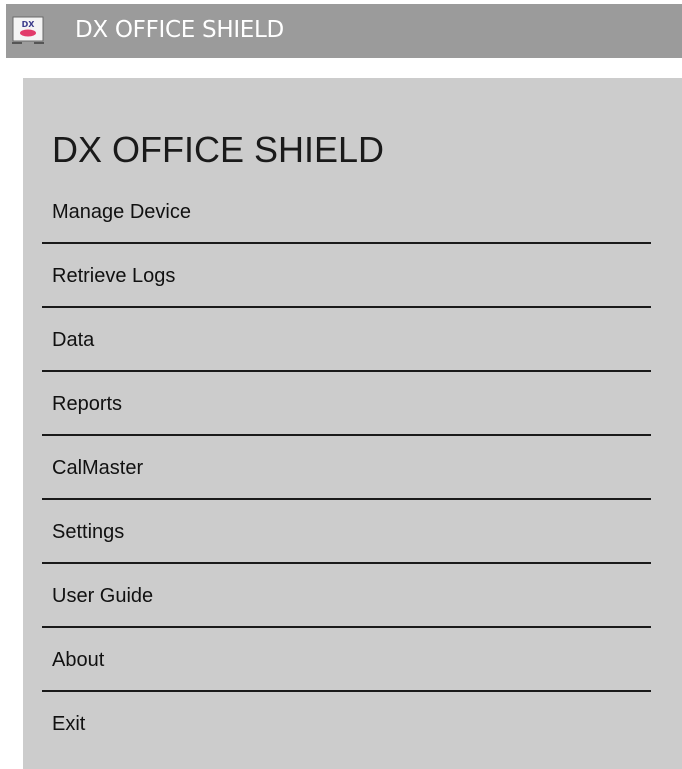 The height and width of the screenshot is (769, 682). Describe the element at coordinates (218, 149) in the screenshot. I see `page-title: DX OFFICE SHIELD` at that location.